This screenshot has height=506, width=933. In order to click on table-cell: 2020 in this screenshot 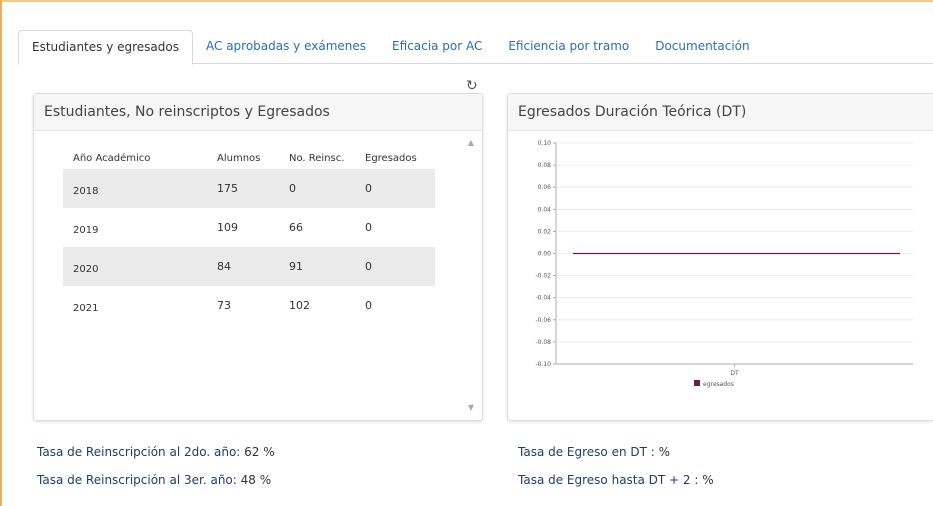, I will do `click(135, 266)`.